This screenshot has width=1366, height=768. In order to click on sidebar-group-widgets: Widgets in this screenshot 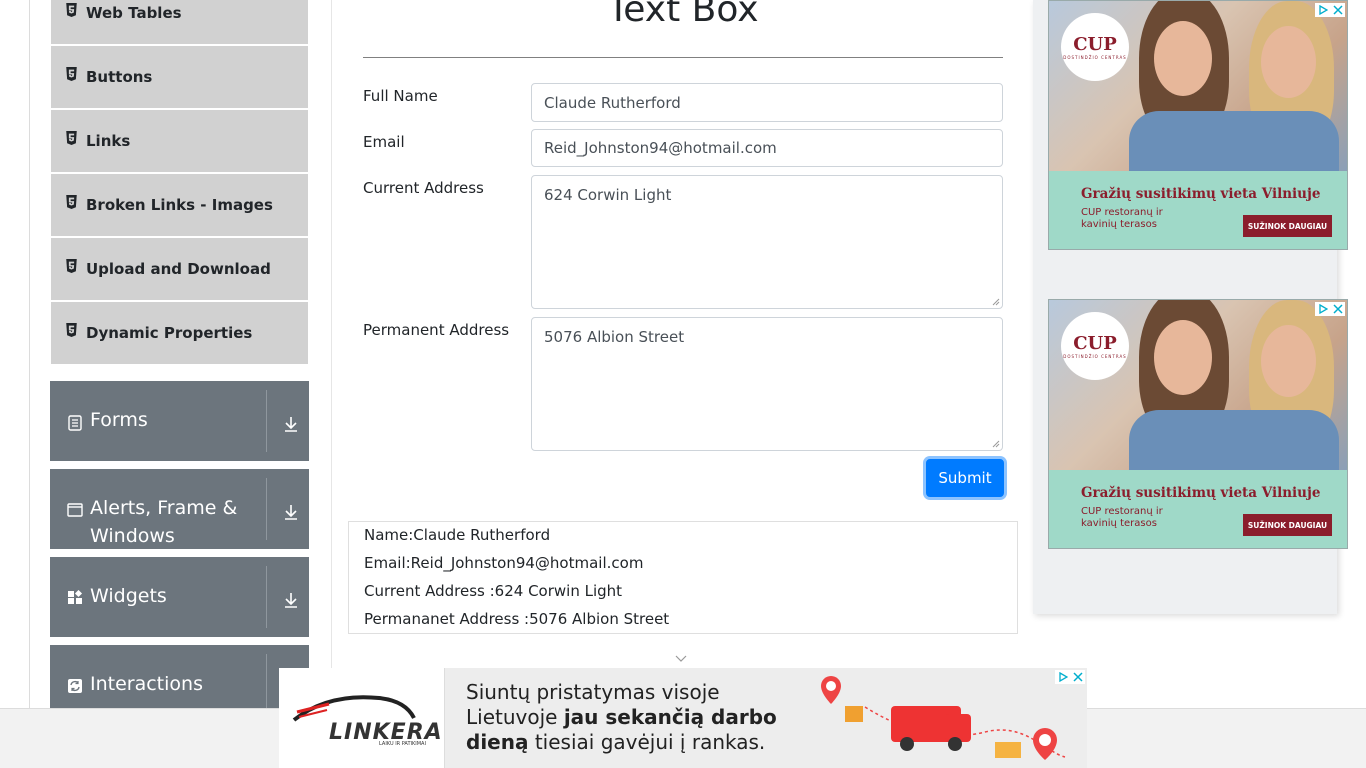, I will do `click(179, 597)`.